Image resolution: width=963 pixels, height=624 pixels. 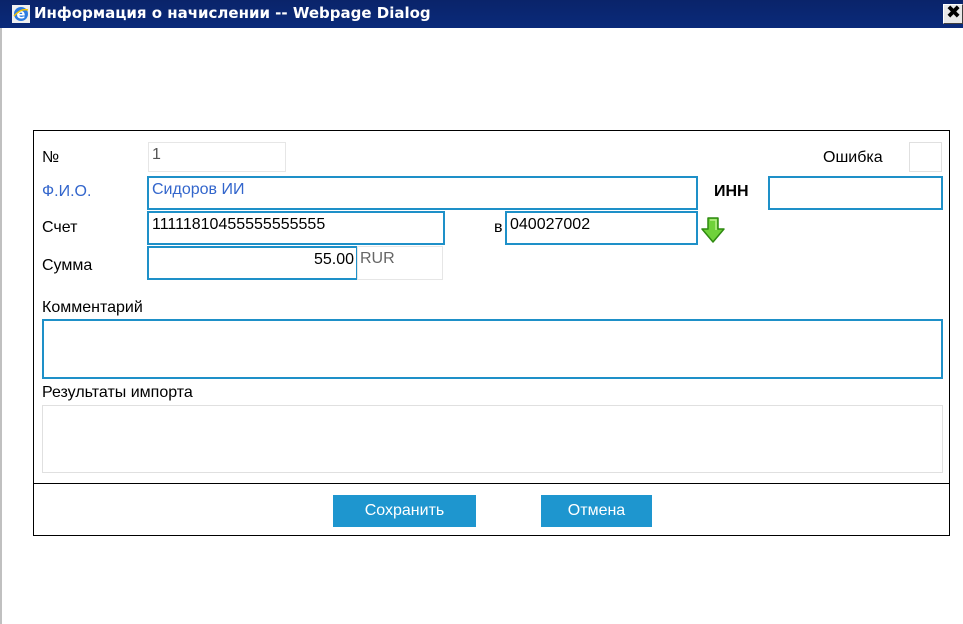 I want to click on amount-input: 55.00, so click(x=252, y=263).